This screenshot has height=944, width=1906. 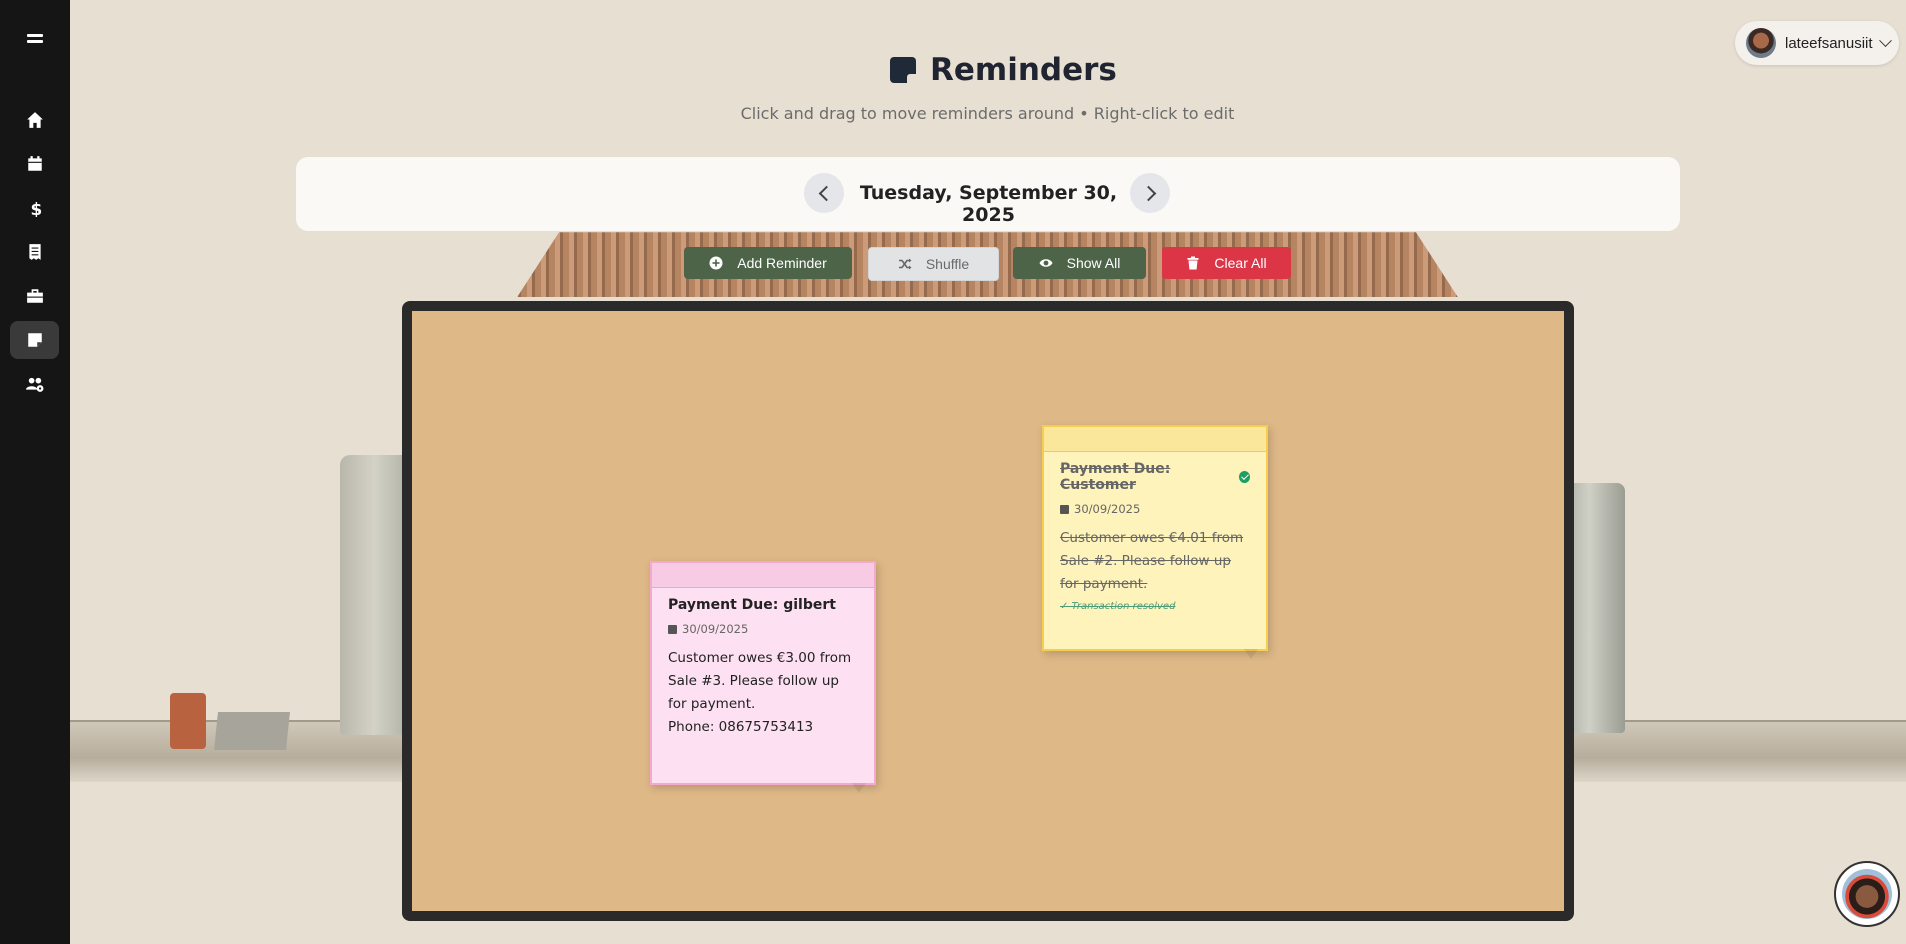 What do you see at coordinates (1118, 606) in the screenshot?
I see `note-status: ✓ Transaction resolved` at bounding box center [1118, 606].